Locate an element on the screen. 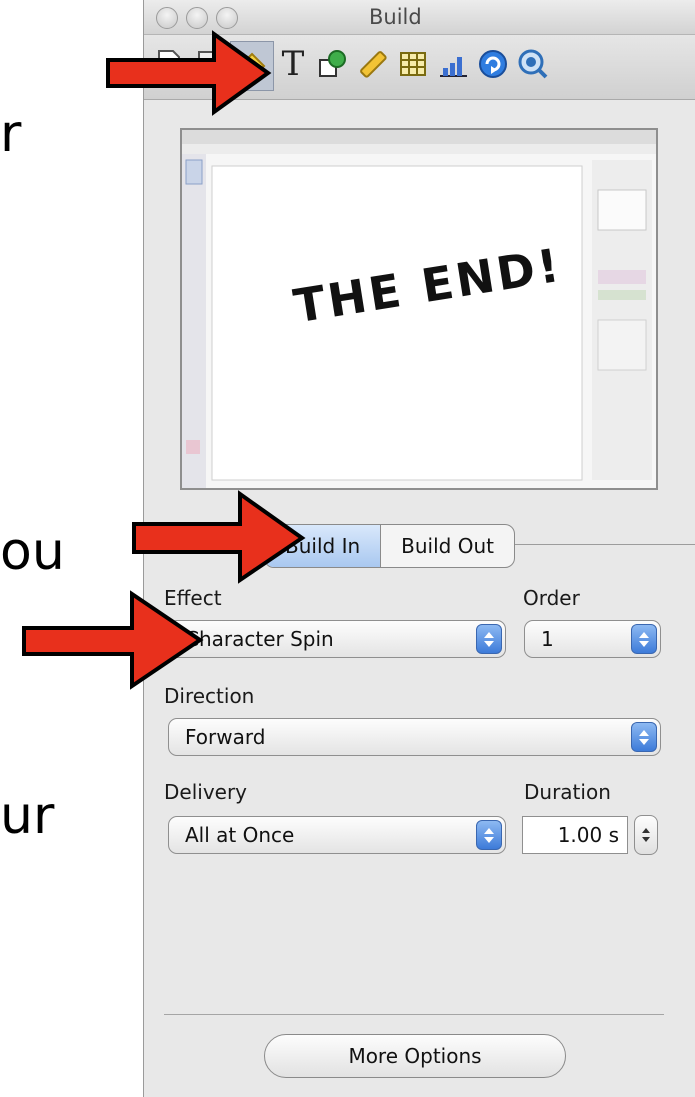 The image size is (695, 1097). delivery-value: All at Once is located at coordinates (240, 835).